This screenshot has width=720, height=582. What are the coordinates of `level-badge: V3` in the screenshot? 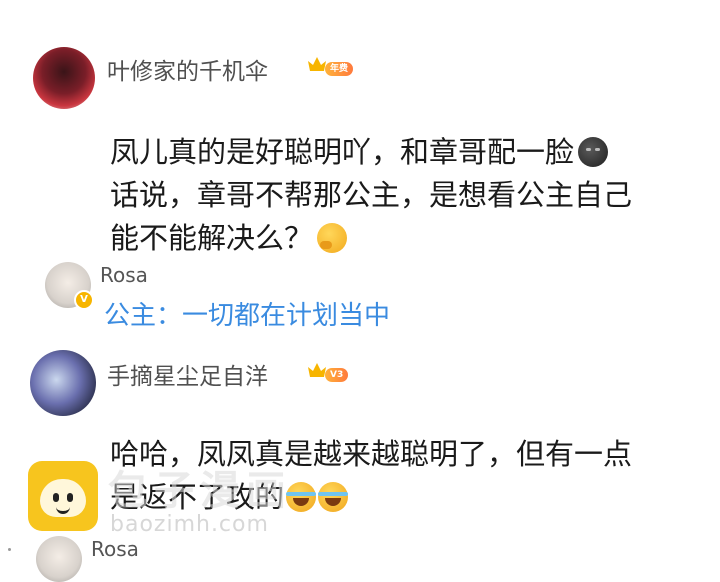 It's located at (337, 375).